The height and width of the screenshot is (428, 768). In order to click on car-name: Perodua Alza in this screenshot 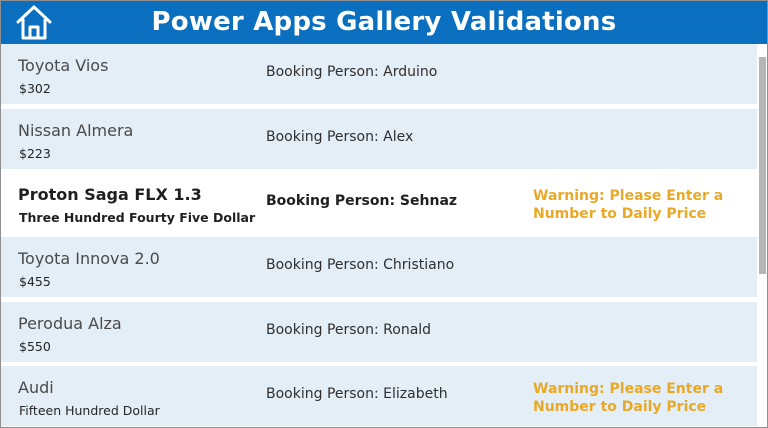, I will do `click(70, 323)`.